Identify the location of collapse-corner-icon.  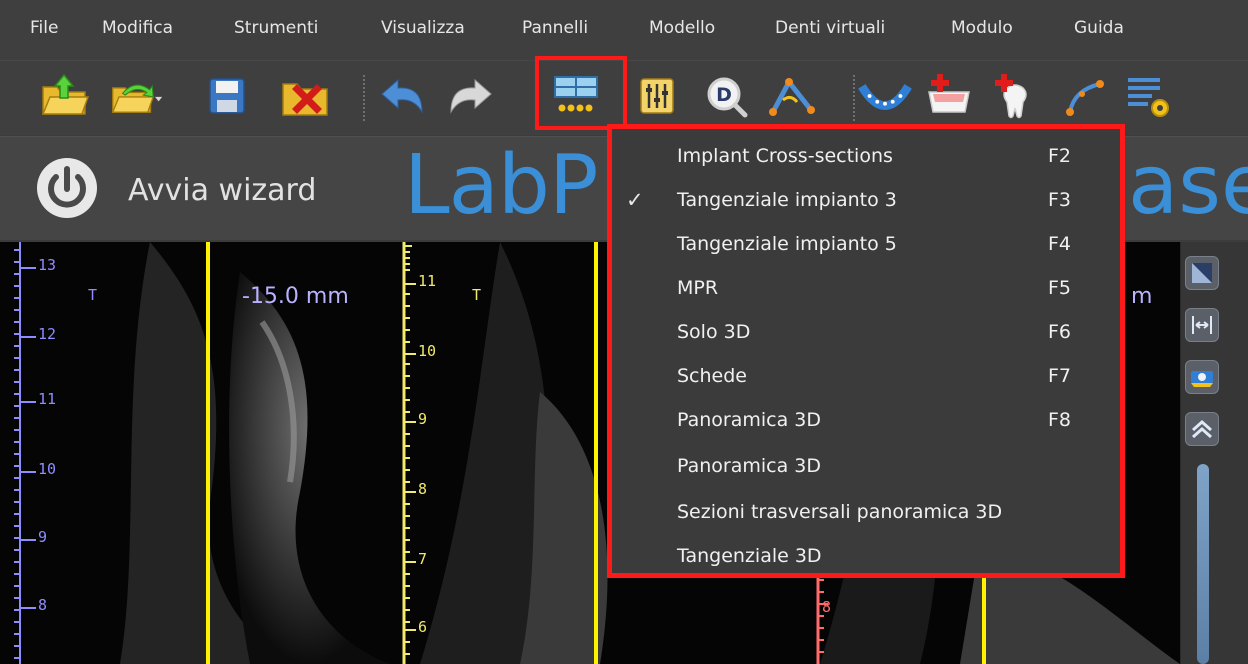
(1202, 273).